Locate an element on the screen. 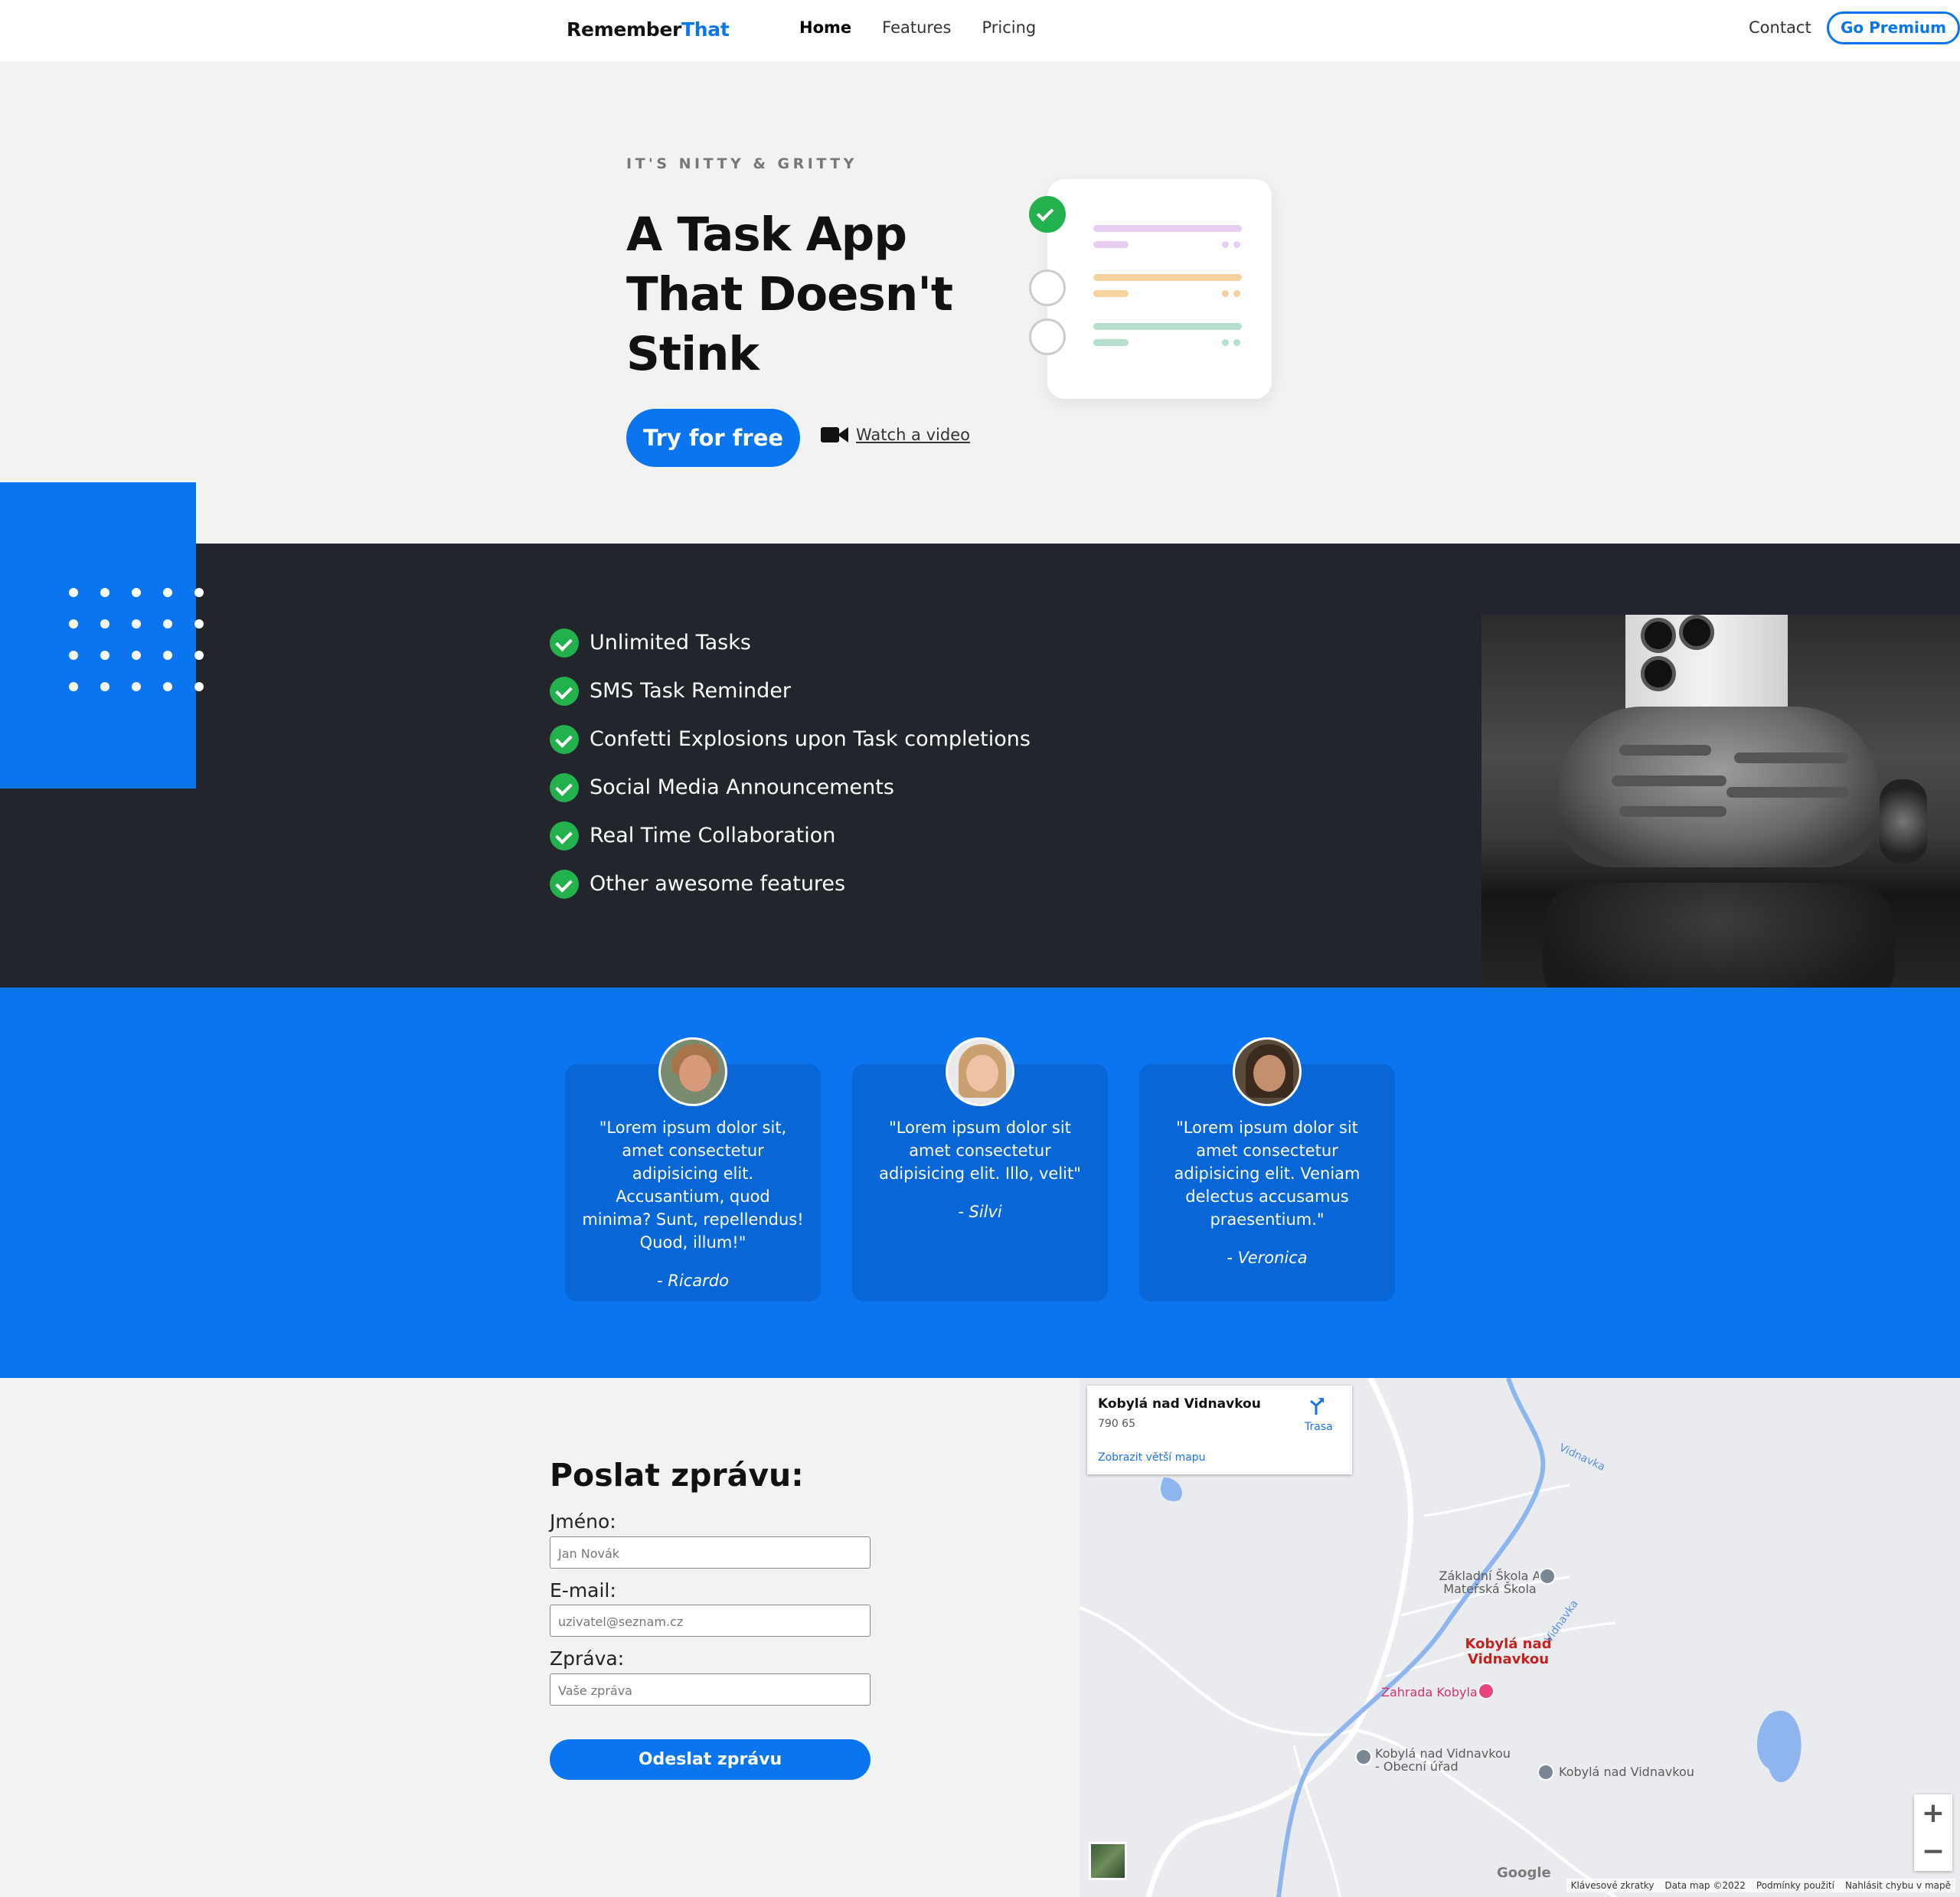 The width and height of the screenshot is (1960, 1897). wristwatch is located at coordinates (1903, 822).